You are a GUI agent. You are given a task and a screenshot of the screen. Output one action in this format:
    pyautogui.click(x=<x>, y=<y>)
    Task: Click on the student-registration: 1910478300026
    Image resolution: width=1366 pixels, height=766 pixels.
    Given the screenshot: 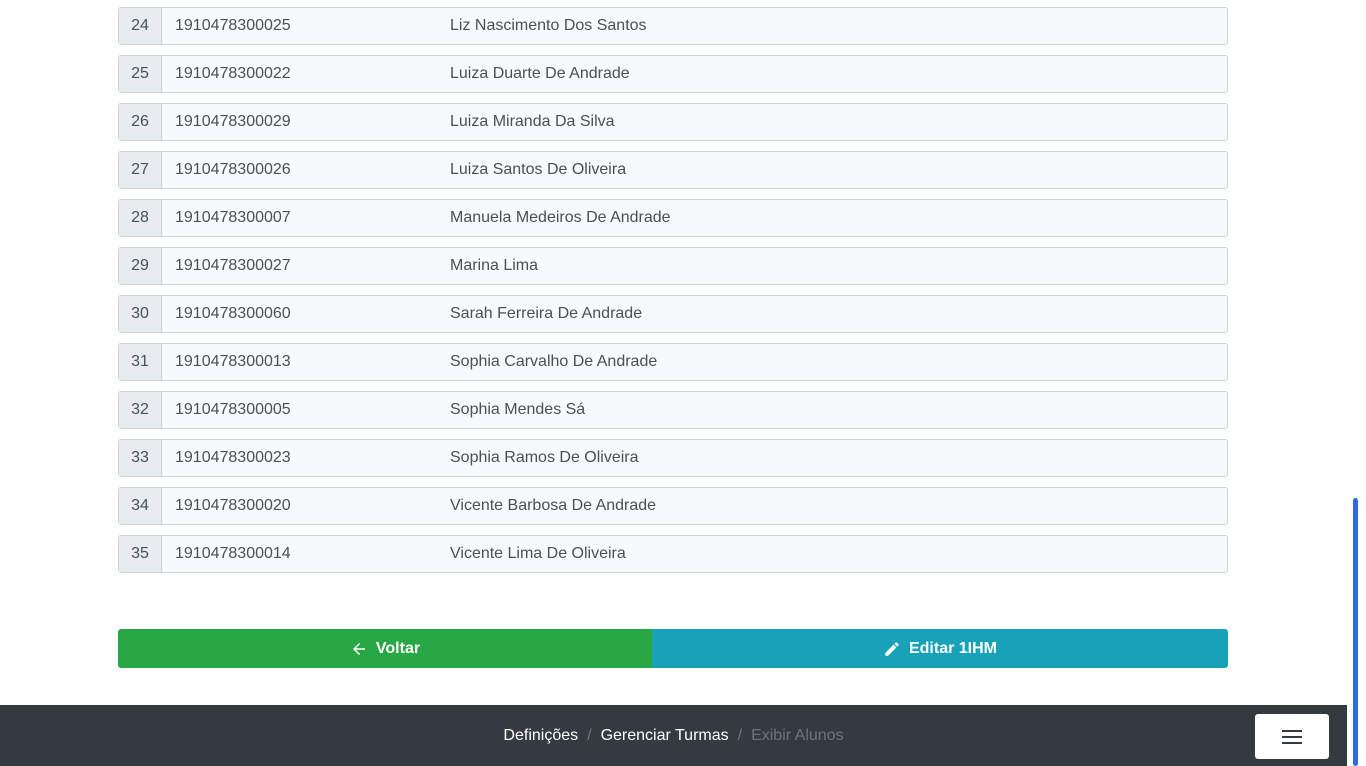 What is the action you would take?
    pyautogui.click(x=233, y=169)
    